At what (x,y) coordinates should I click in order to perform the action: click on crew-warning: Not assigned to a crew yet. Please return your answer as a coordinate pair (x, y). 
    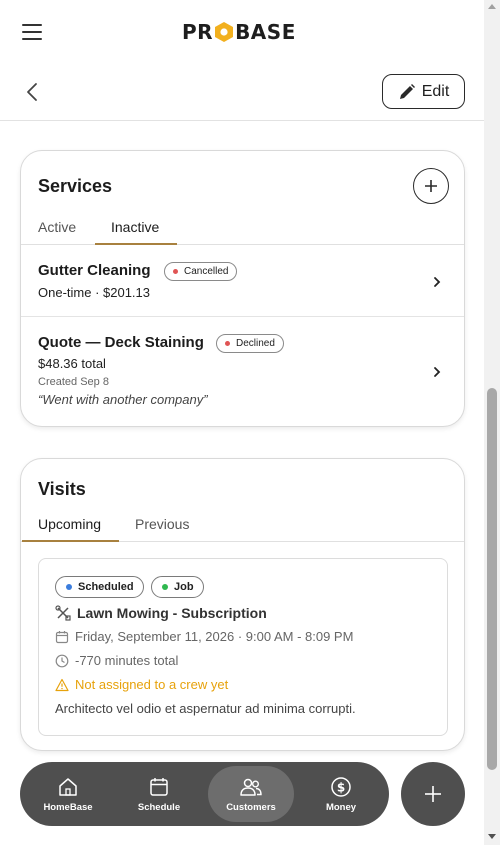
    Looking at the image, I should click on (141, 684).